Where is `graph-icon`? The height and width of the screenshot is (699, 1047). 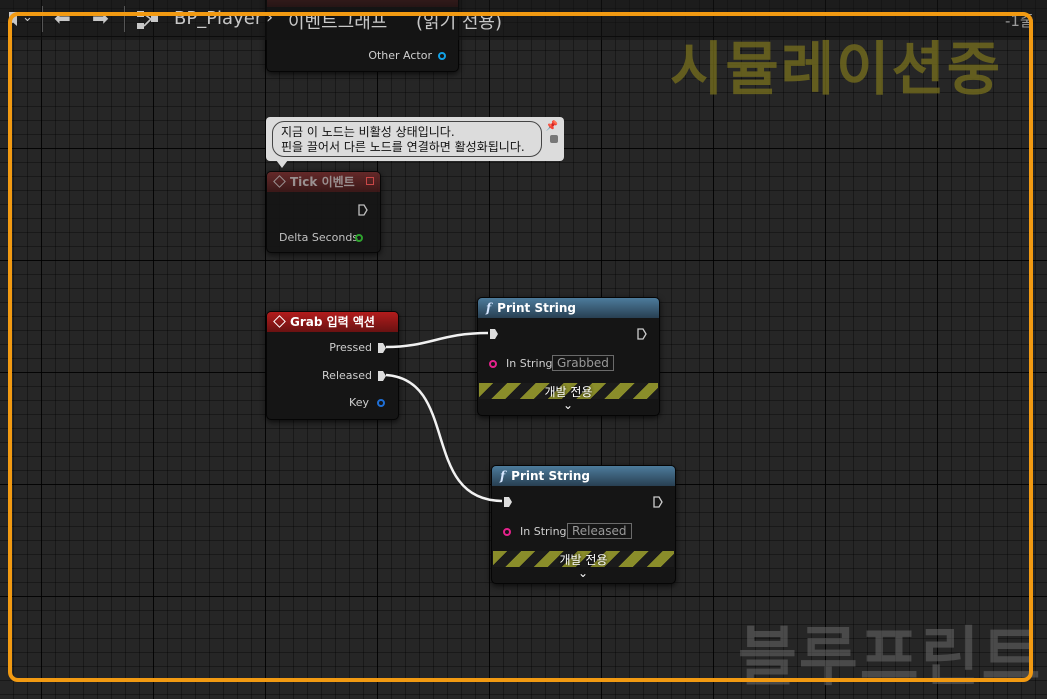 graph-icon is located at coordinates (147, 20).